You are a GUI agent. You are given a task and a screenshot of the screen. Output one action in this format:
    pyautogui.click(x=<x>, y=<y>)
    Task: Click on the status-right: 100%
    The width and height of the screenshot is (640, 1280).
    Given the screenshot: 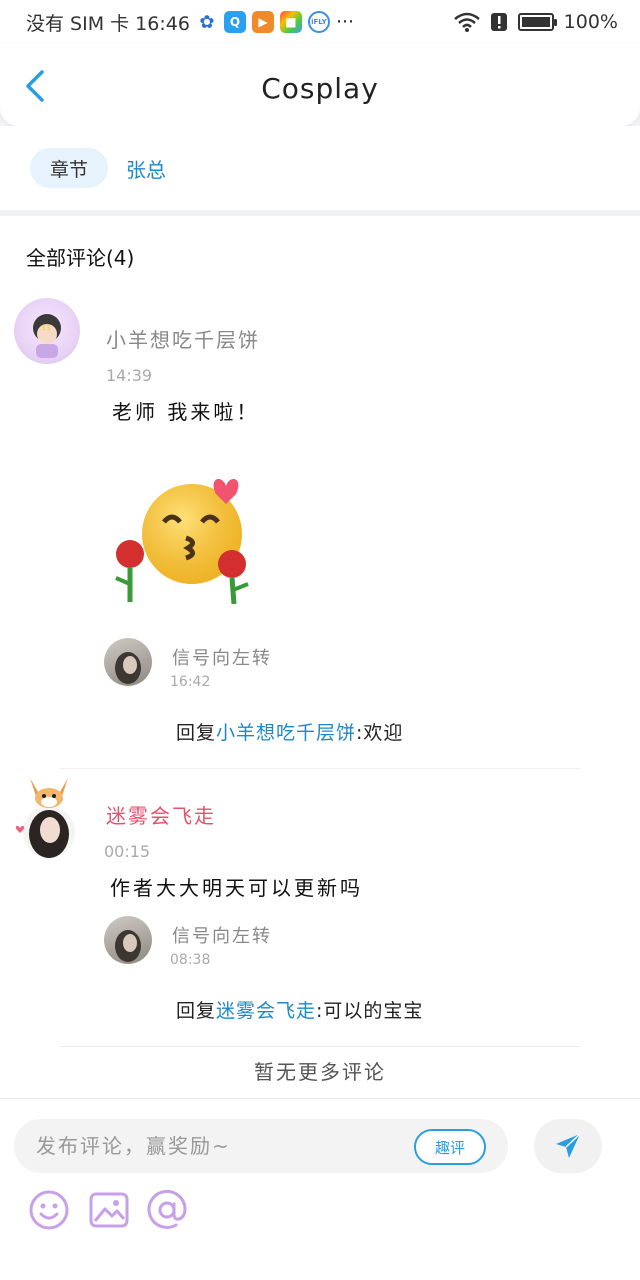 What is the action you would take?
    pyautogui.click(x=535, y=22)
    